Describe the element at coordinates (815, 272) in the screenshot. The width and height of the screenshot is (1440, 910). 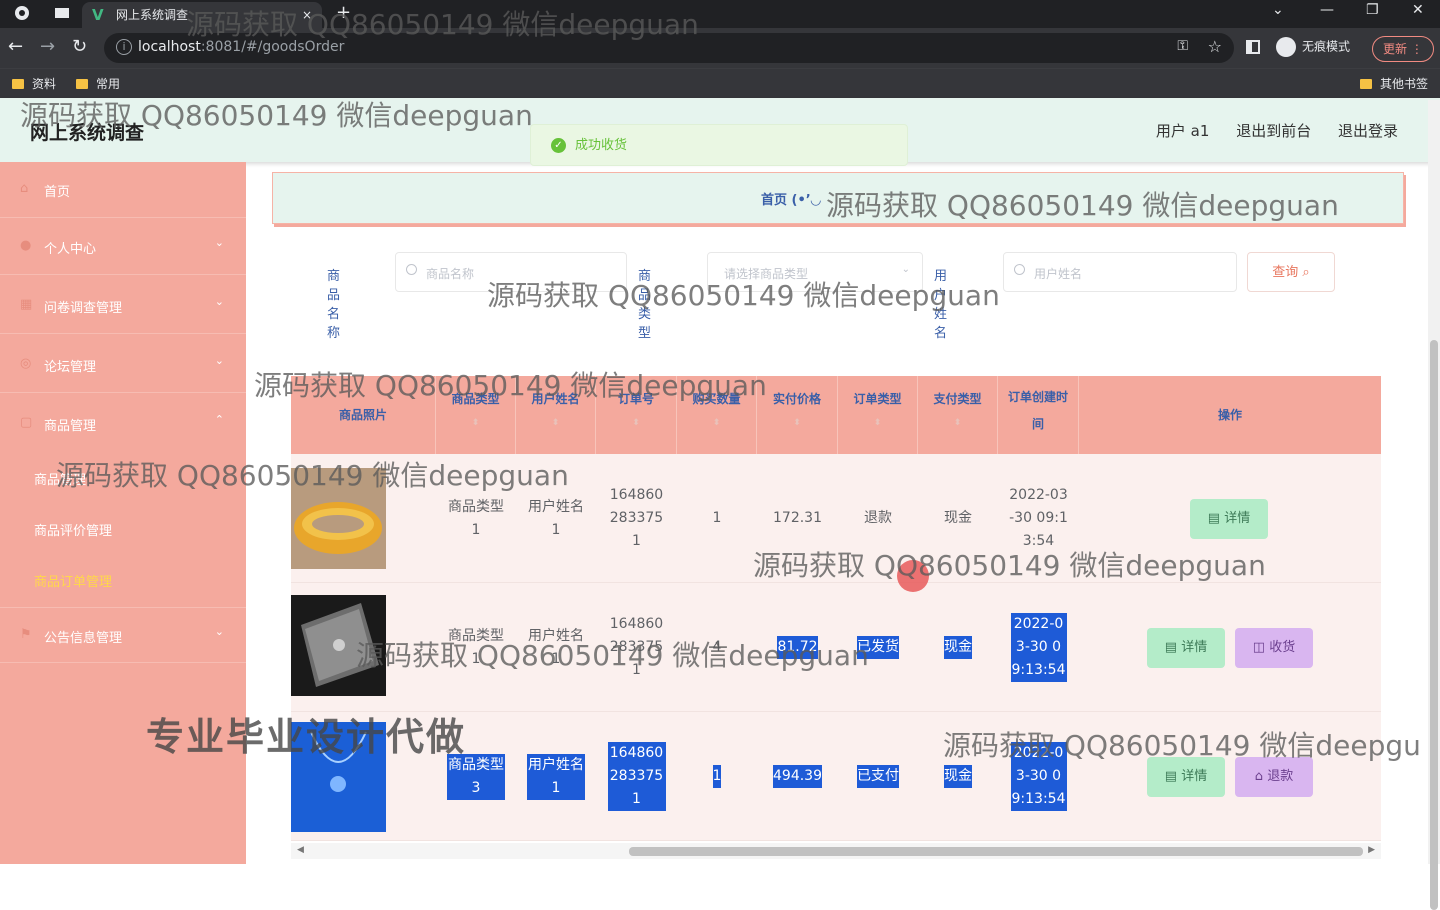
I see `goods-type-select: 请选择商品类型 ⌄` at that location.